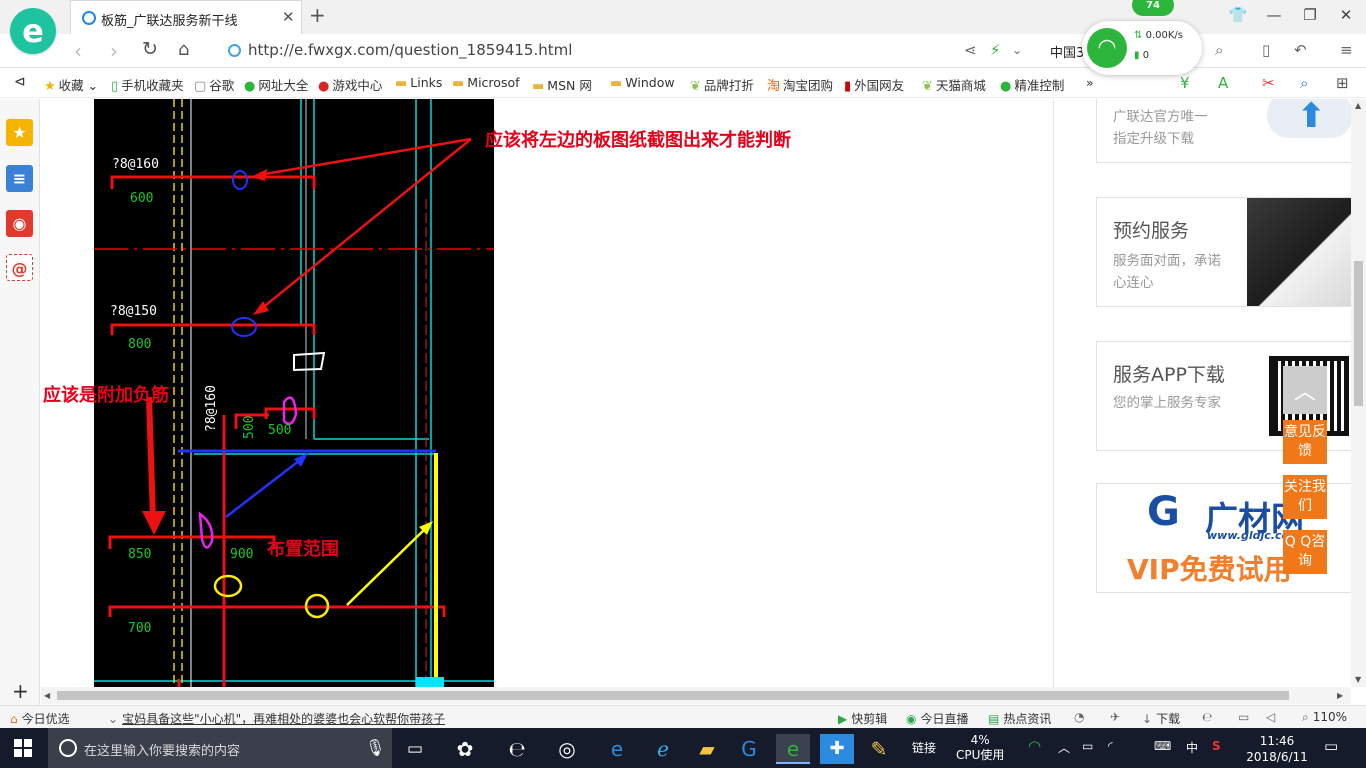 The height and width of the screenshot is (768, 1366). Describe the element at coordinates (183, 49) in the screenshot. I see `home-icon: ⌂` at that location.